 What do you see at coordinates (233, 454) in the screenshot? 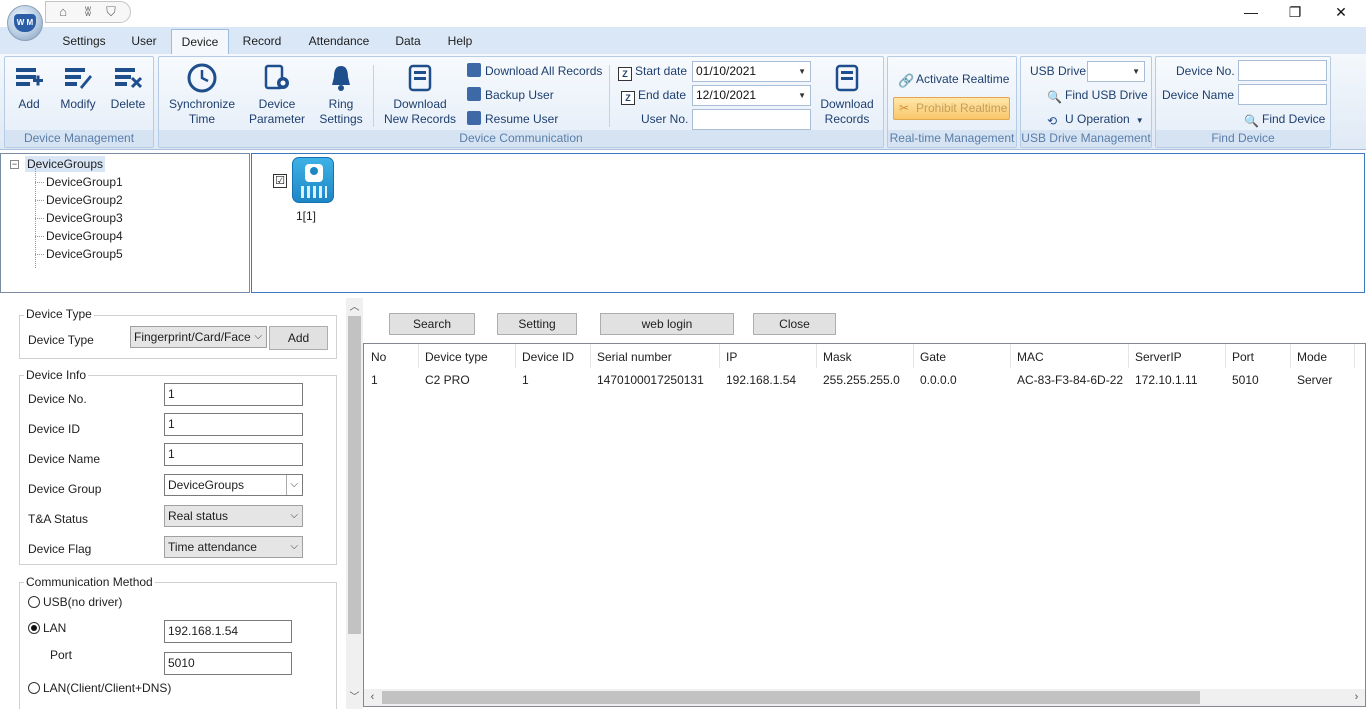
I see `device-name-input: 1` at bounding box center [233, 454].